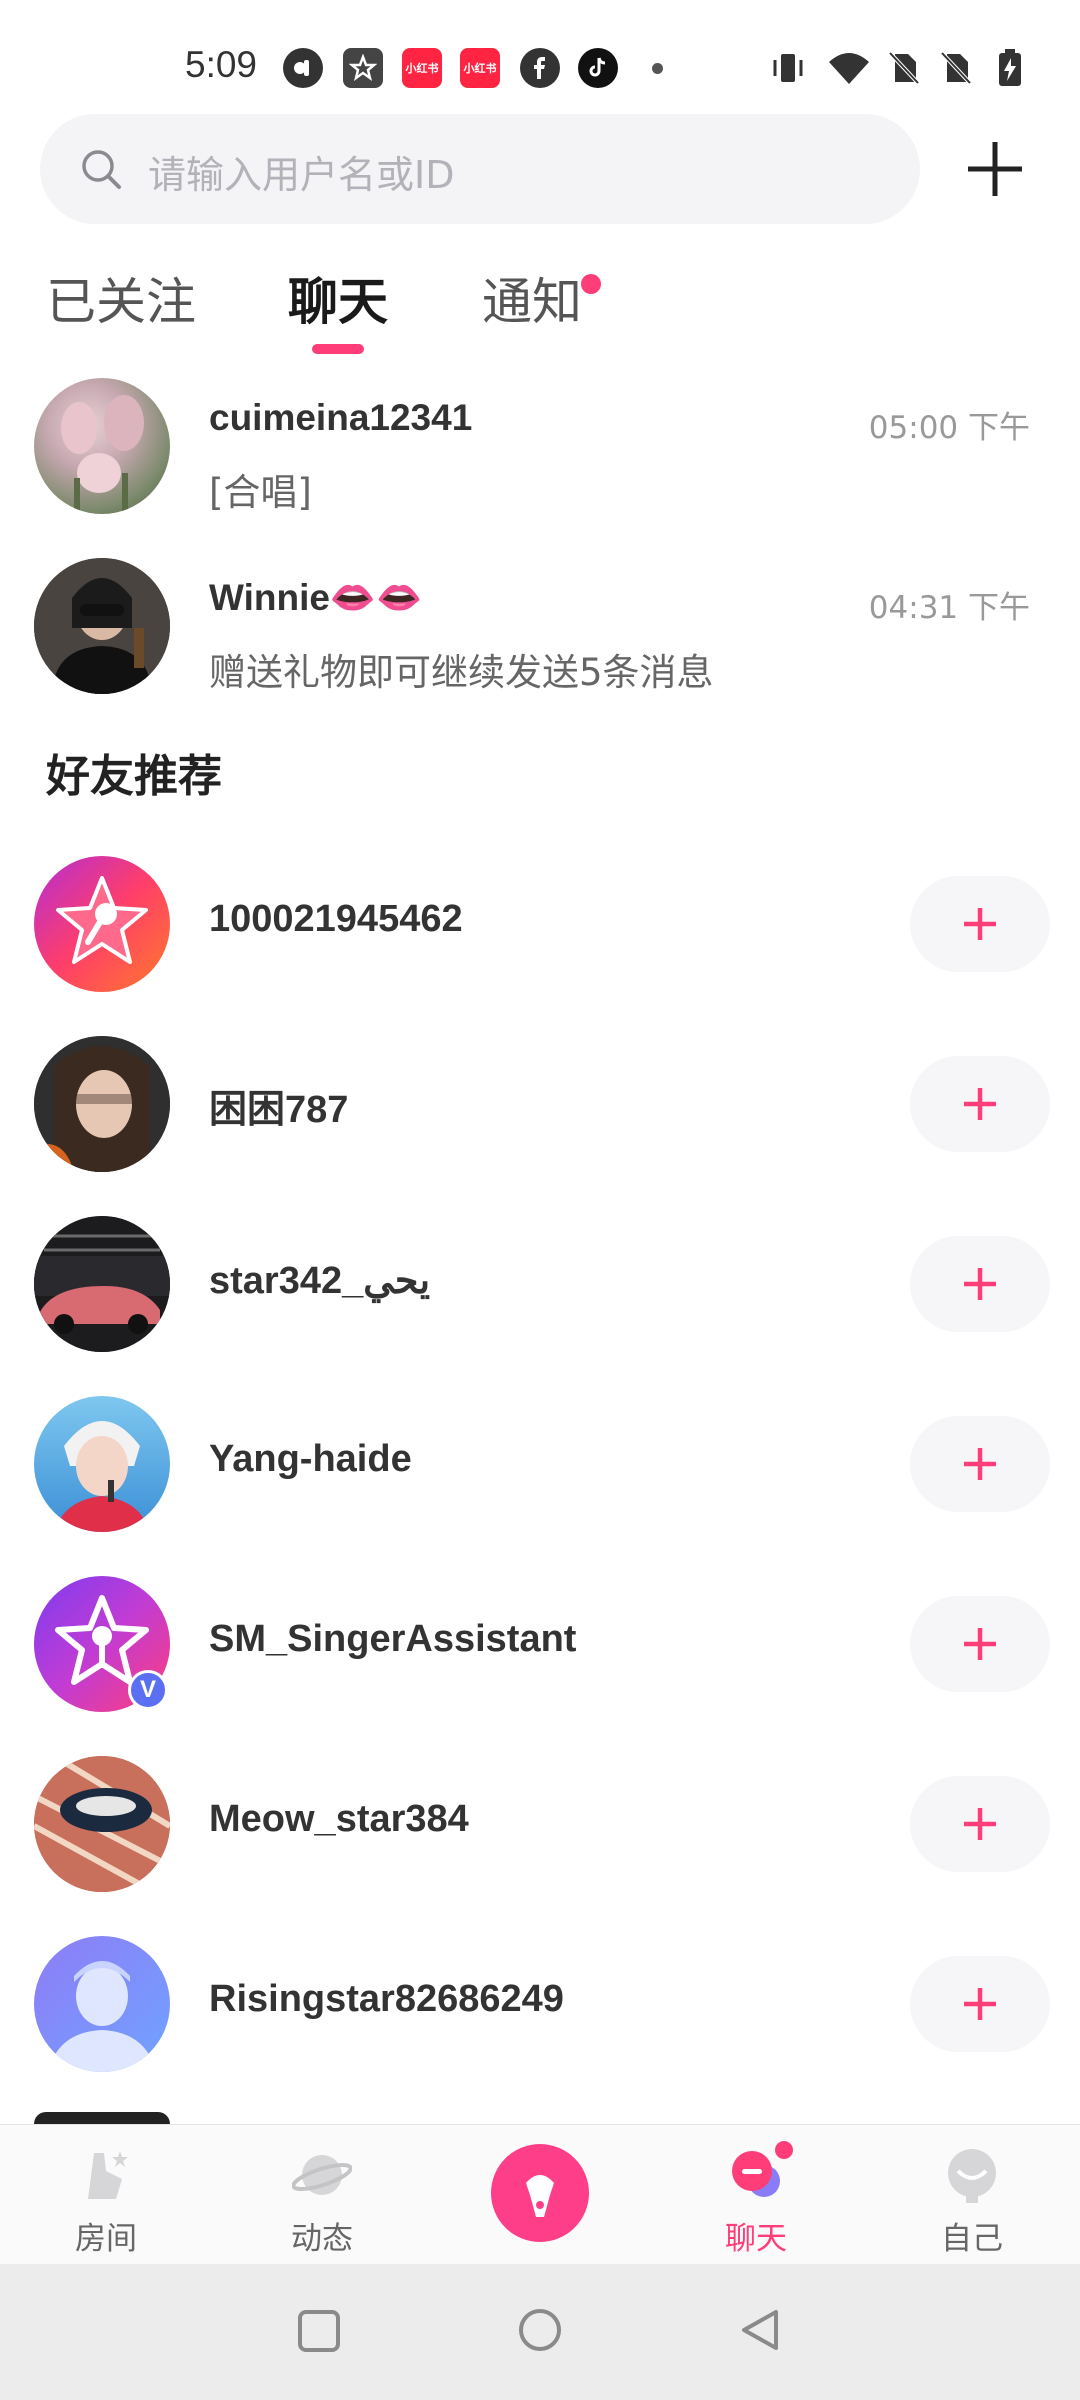 The width and height of the screenshot is (1080, 2400). I want to click on user-name: Risingstar82686249, so click(386, 1999).